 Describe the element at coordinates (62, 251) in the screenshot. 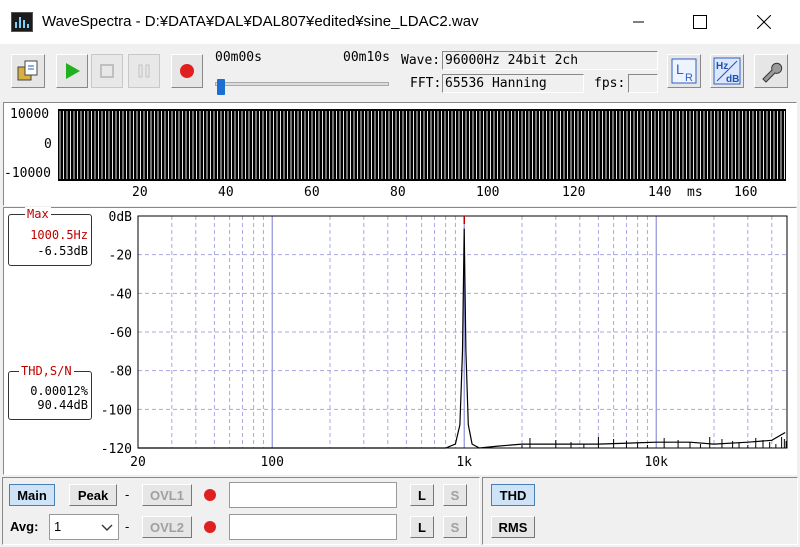

I see `max-level: -6.53dB` at that location.